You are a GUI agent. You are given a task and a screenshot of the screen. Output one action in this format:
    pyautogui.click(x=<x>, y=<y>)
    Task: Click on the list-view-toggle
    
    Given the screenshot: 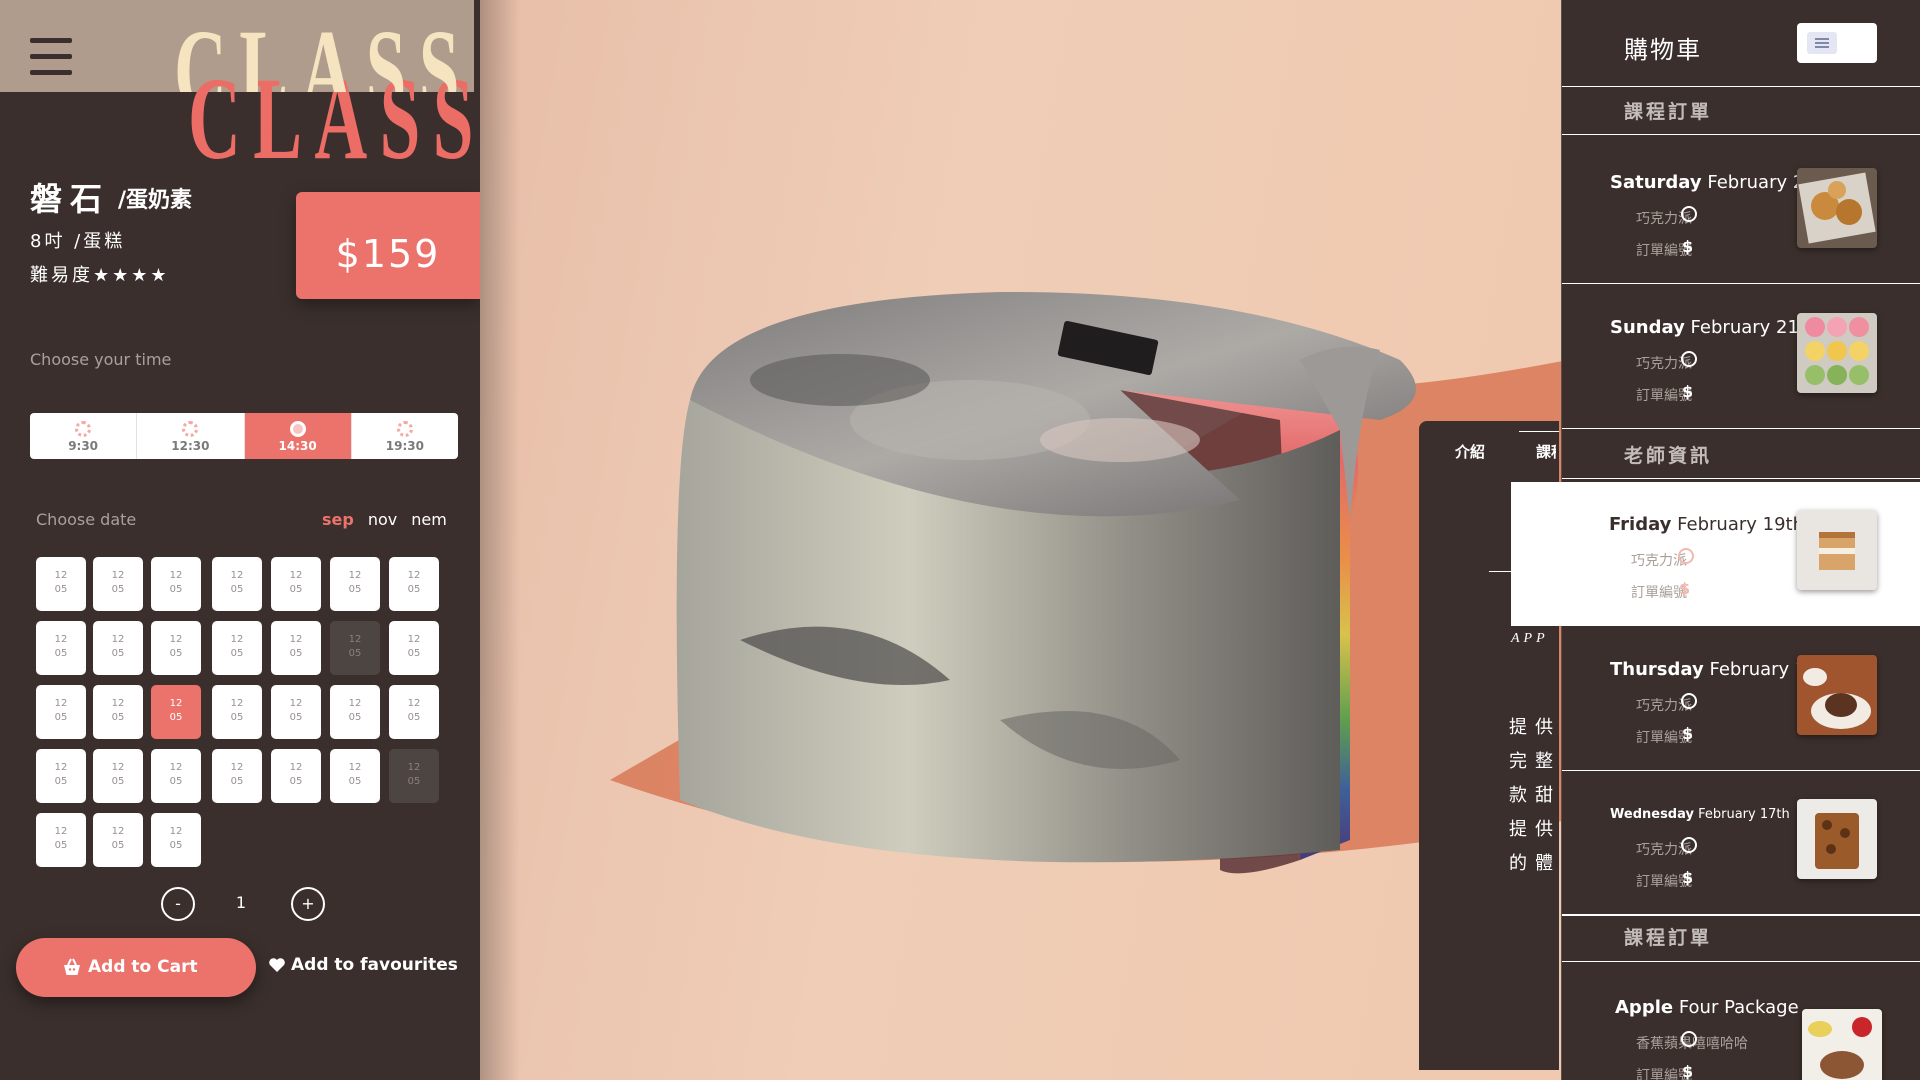 What is the action you would take?
    pyautogui.click(x=1837, y=43)
    